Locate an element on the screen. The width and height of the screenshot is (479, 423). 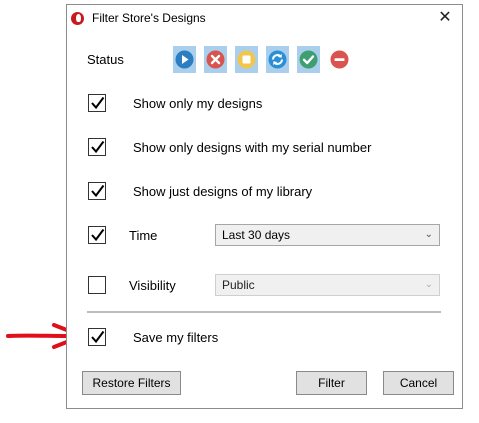
only-mine-label: Show only my designs is located at coordinates (198, 103).